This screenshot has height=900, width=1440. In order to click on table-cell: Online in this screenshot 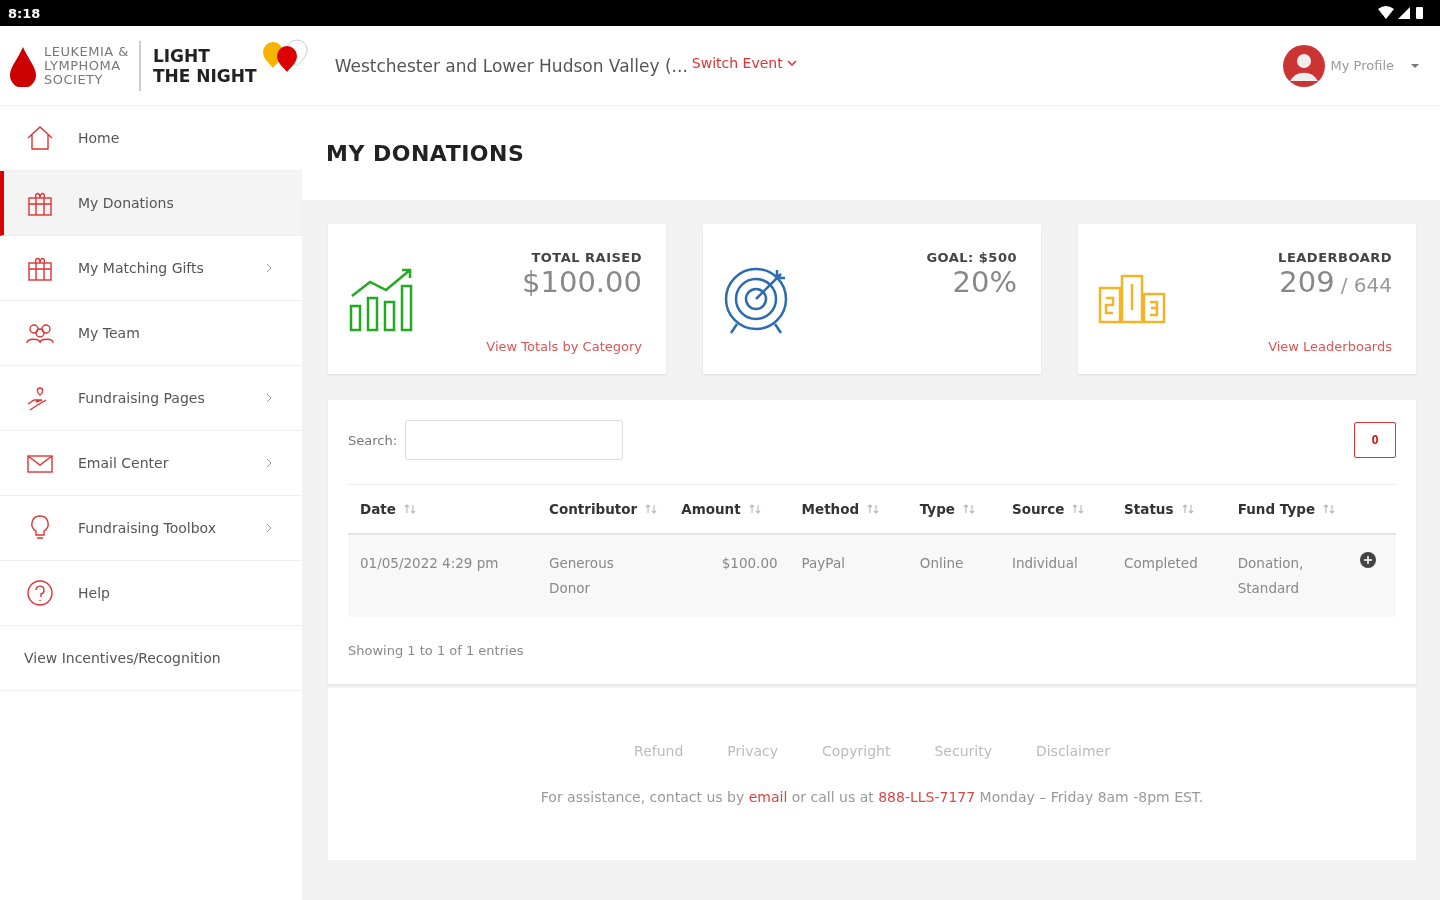, I will do `click(953, 575)`.